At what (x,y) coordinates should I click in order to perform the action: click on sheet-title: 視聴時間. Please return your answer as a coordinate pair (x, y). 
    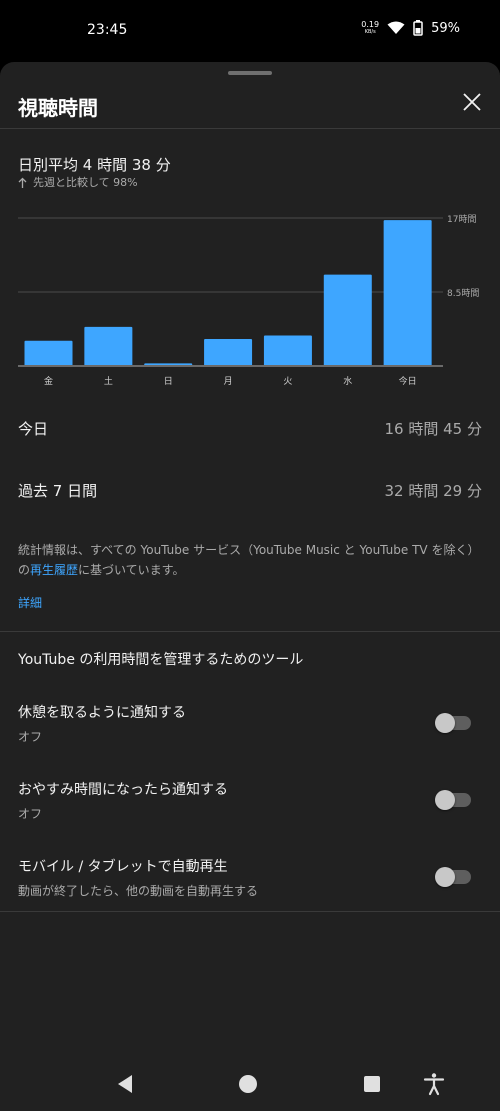
    Looking at the image, I should click on (58, 108).